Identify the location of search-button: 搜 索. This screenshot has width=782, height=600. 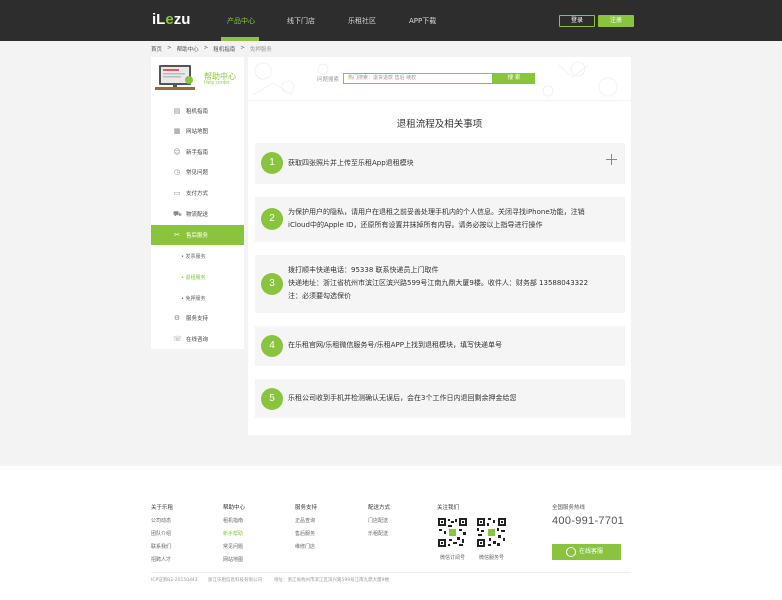
(514, 78).